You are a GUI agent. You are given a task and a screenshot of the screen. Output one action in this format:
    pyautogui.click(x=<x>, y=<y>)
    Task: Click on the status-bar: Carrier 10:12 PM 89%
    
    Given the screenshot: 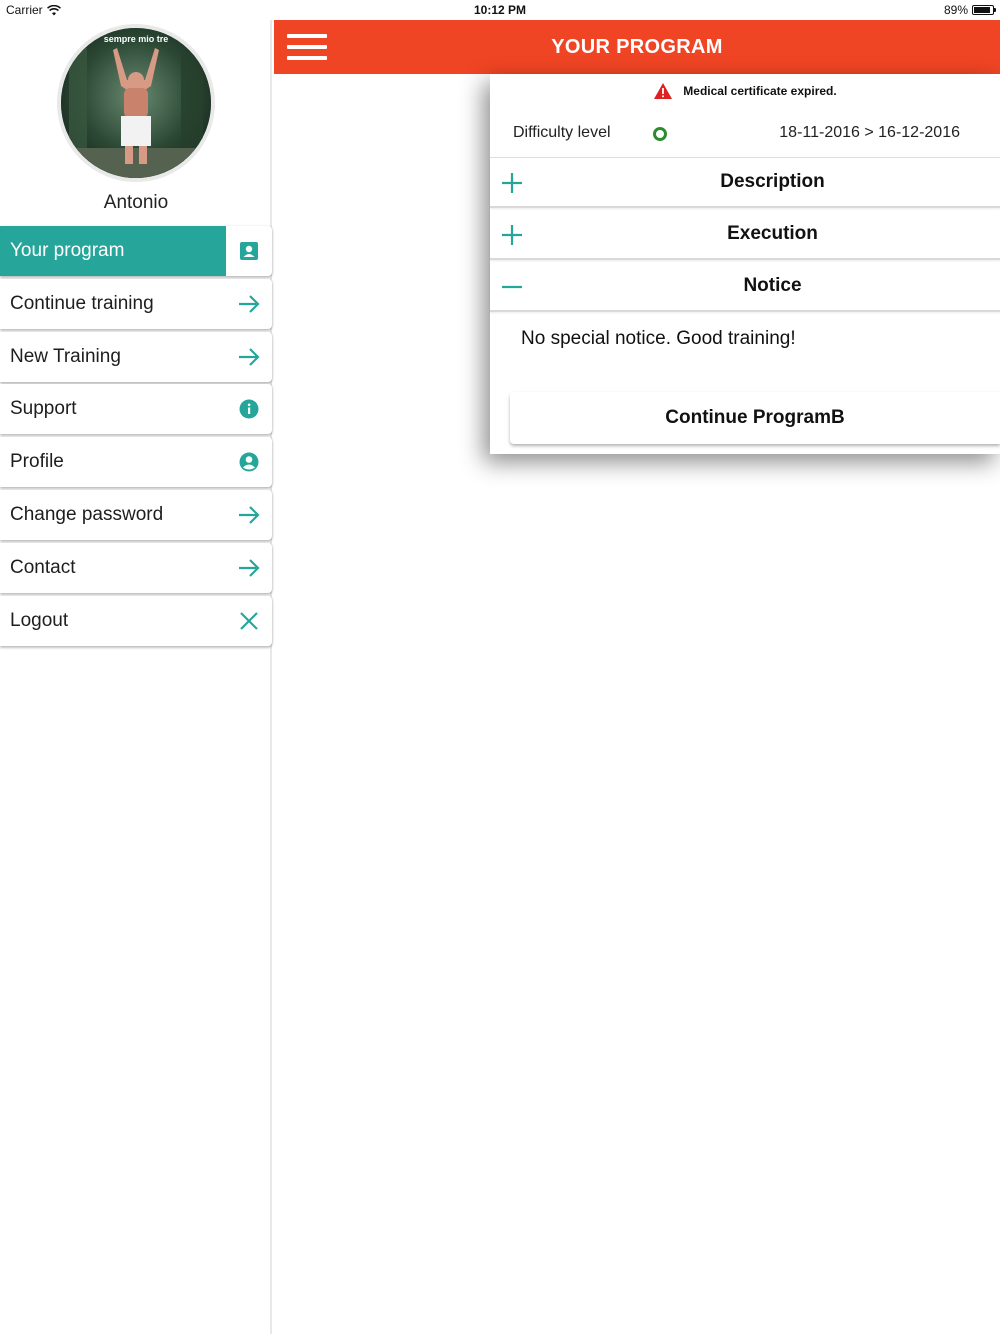 What is the action you would take?
    pyautogui.click(x=500, y=10)
    